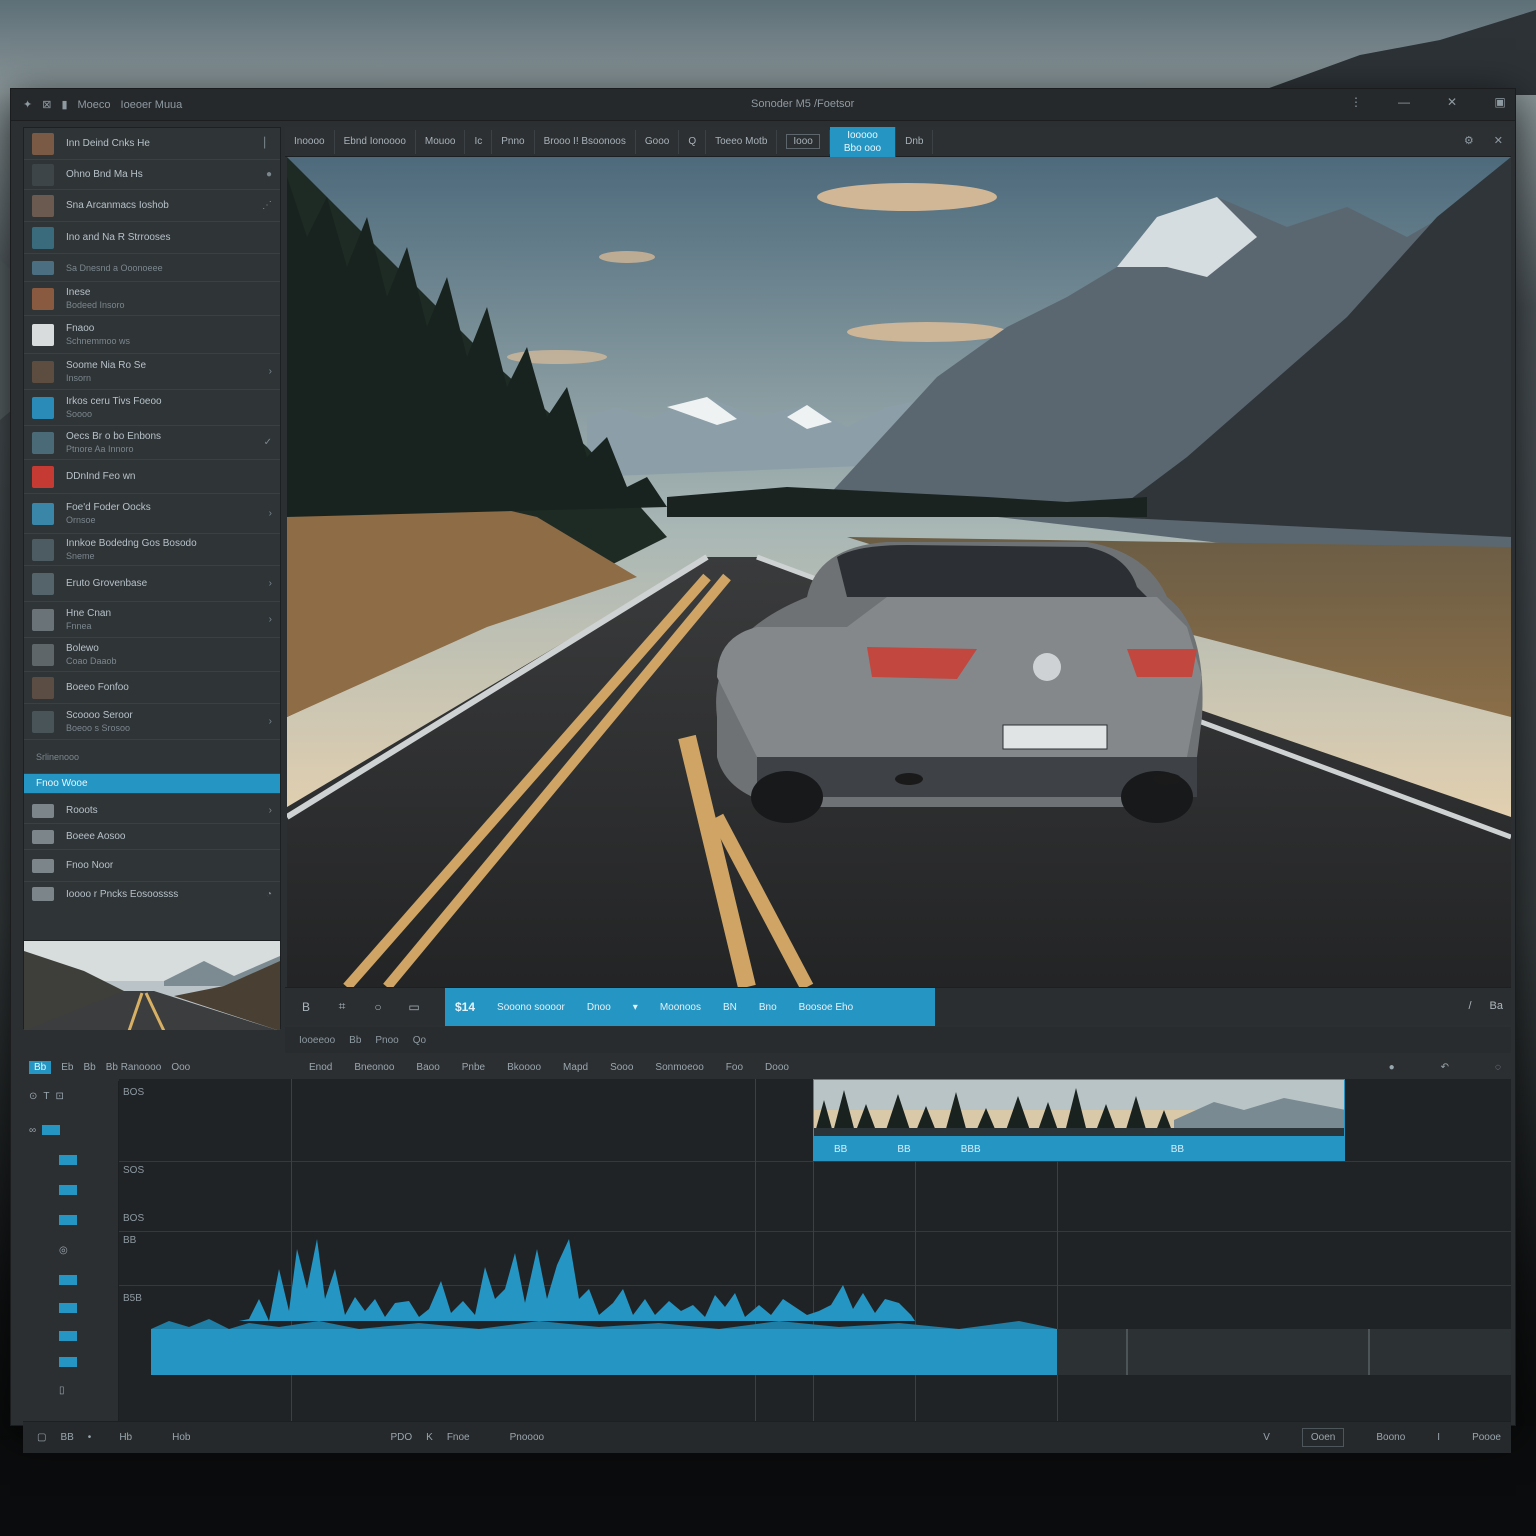  What do you see at coordinates (71, 1362) in the screenshot?
I see `track-9-toggle` at bounding box center [71, 1362].